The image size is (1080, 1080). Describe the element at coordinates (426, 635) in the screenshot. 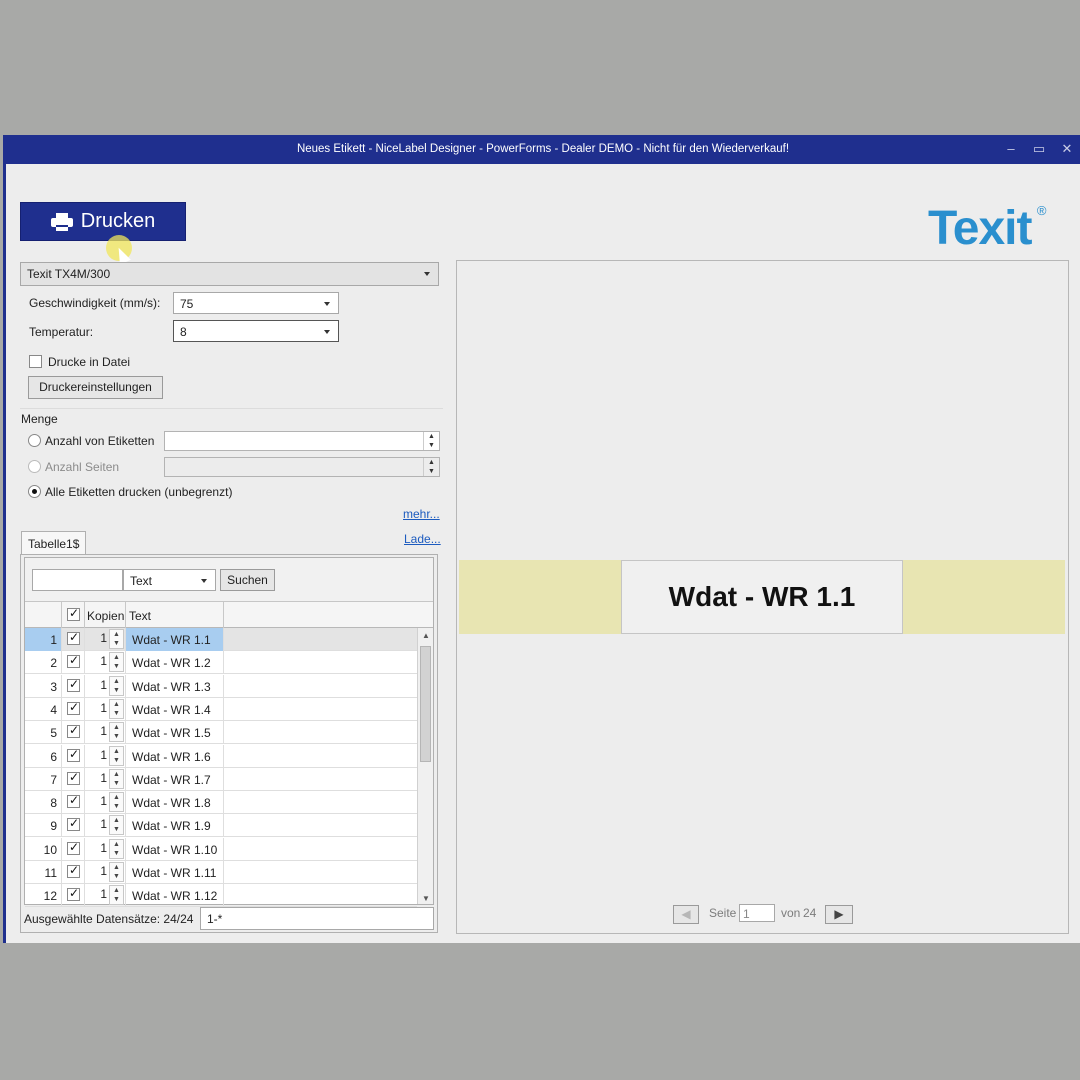

I see `scroll-up-icon: ▲` at that location.